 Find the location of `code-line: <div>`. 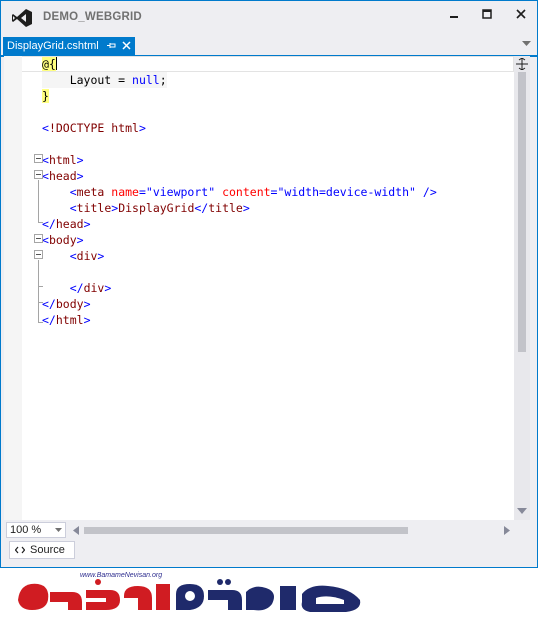

code-line: <div> is located at coordinates (73, 256).